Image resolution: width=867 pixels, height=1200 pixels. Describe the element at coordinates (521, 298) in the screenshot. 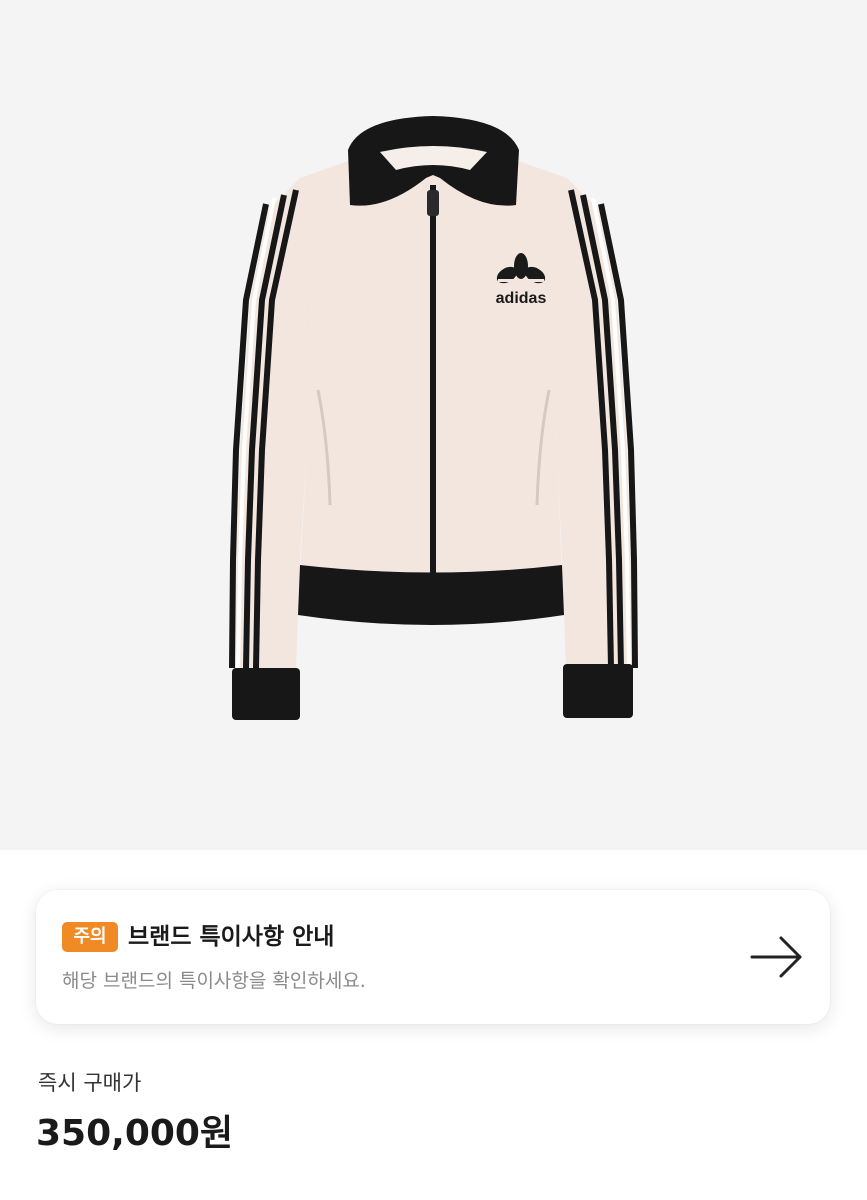

I see `adidas-logo-text: adidas` at that location.